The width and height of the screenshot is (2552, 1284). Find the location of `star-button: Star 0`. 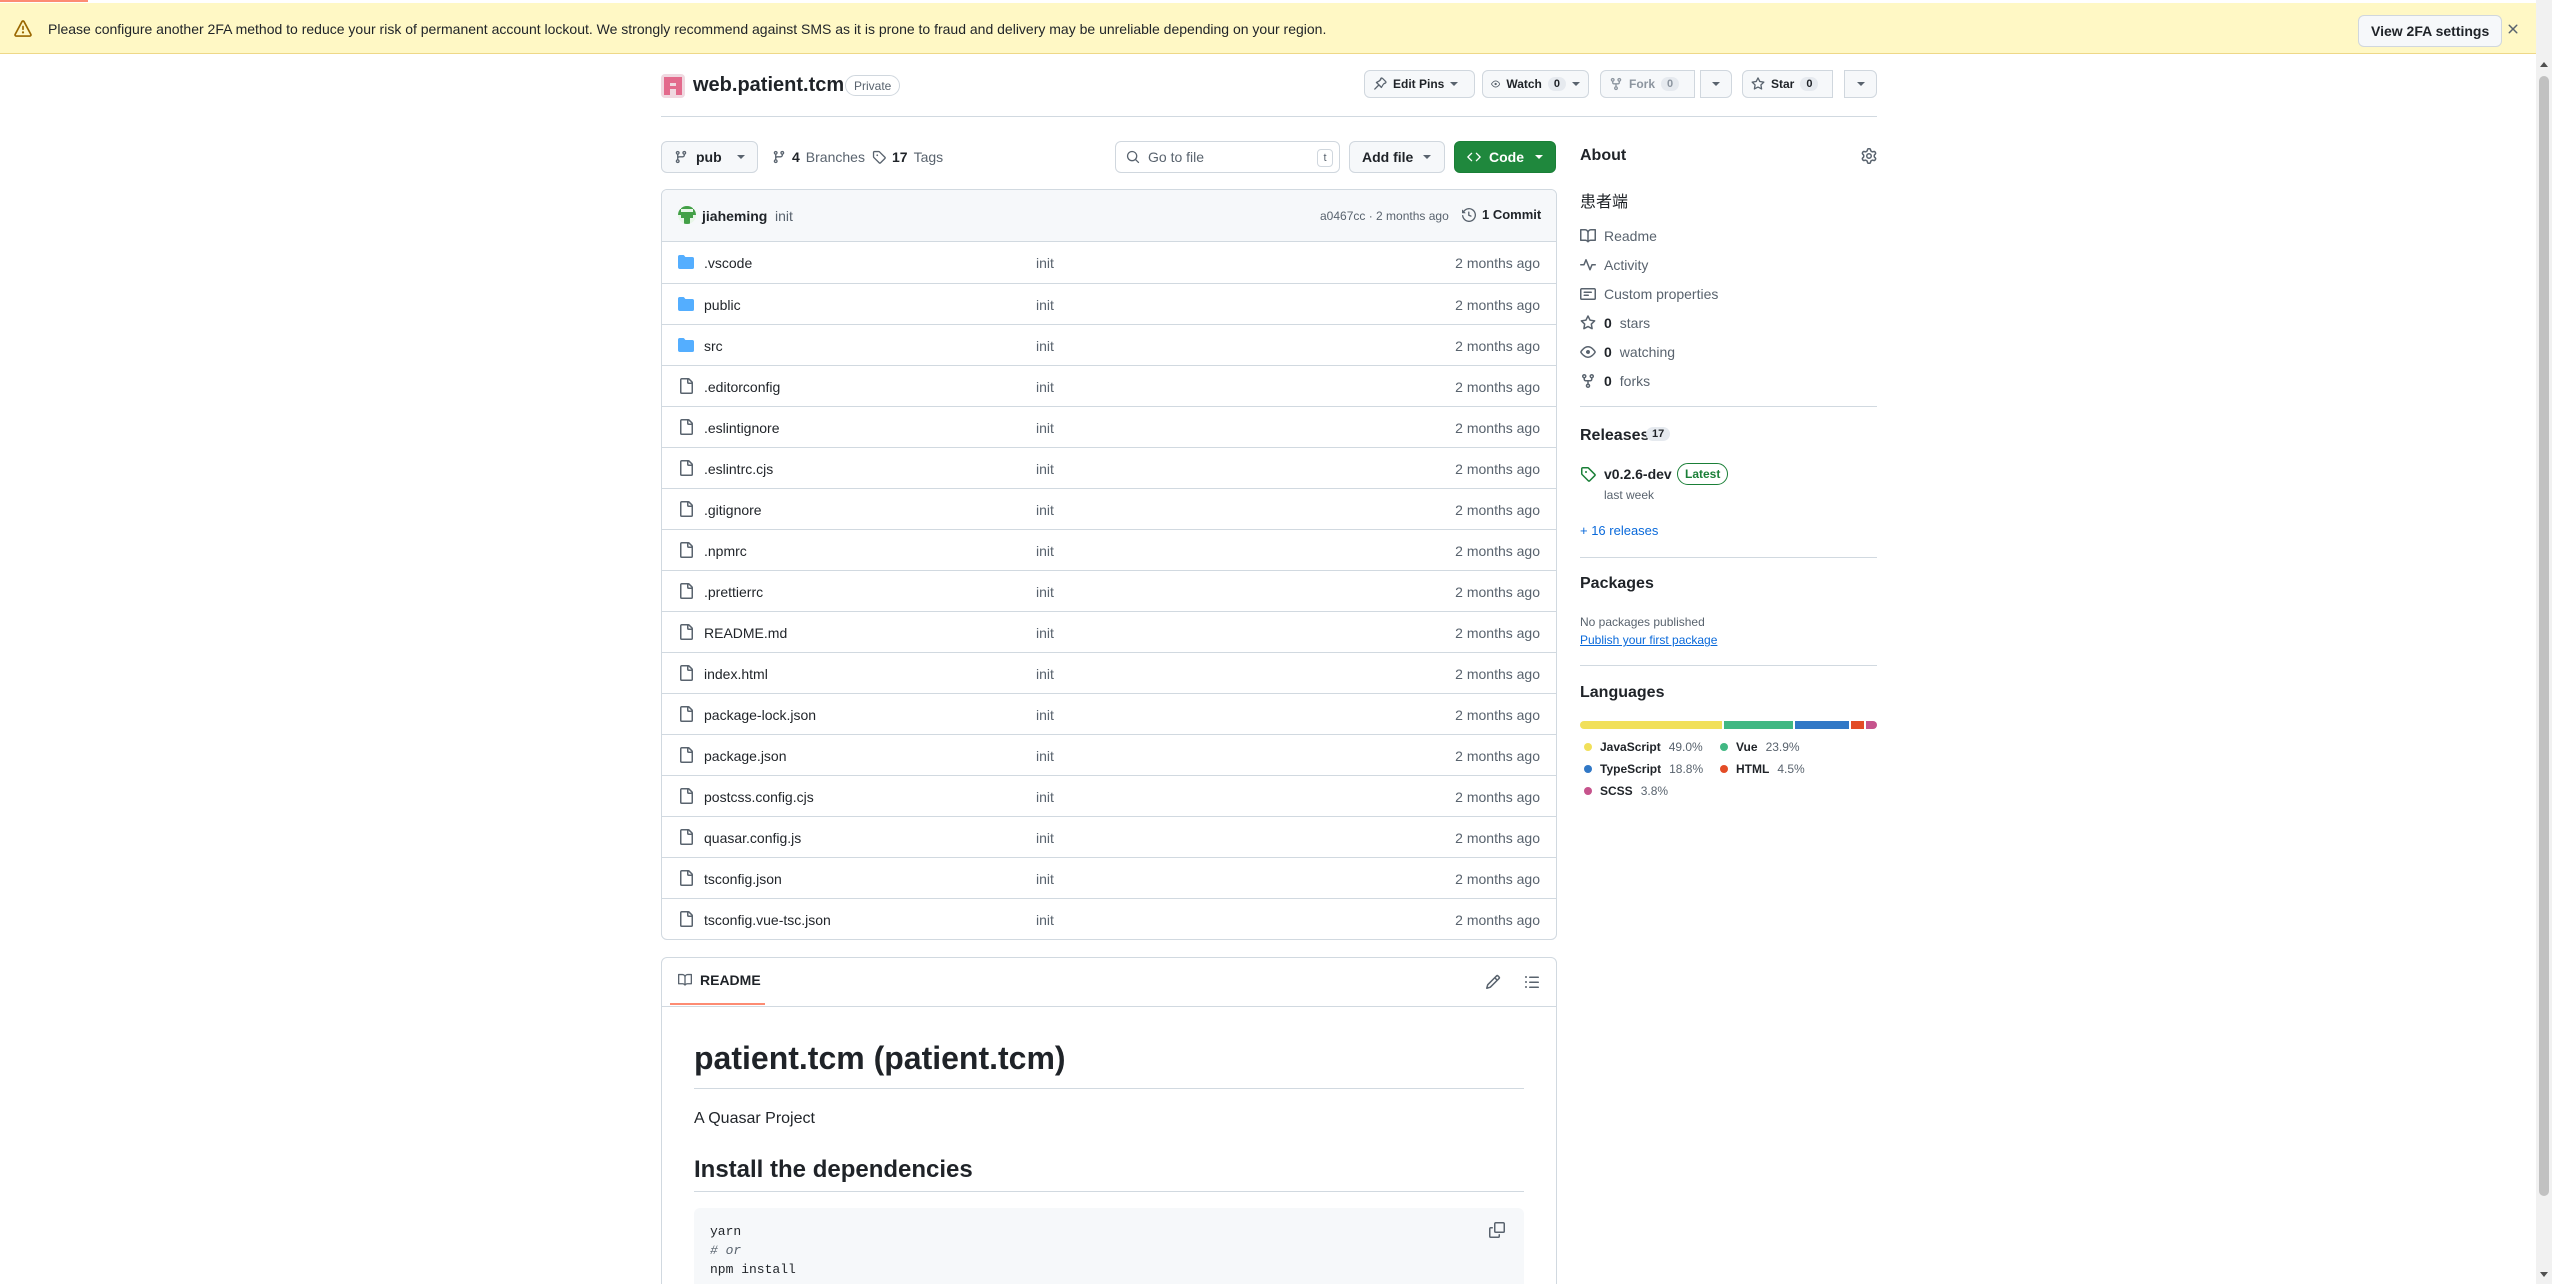

star-button: Star 0 is located at coordinates (1787, 84).